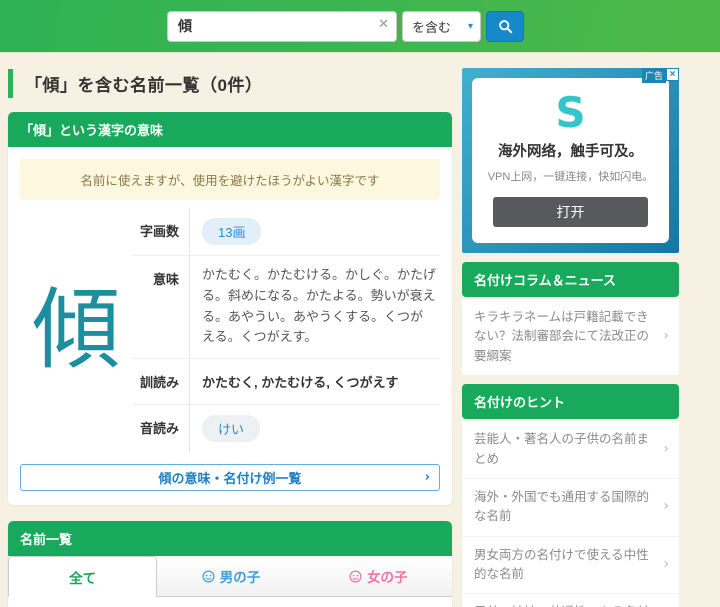 The image size is (720, 607). I want to click on name-list-header: 名前一覧, so click(230, 539).